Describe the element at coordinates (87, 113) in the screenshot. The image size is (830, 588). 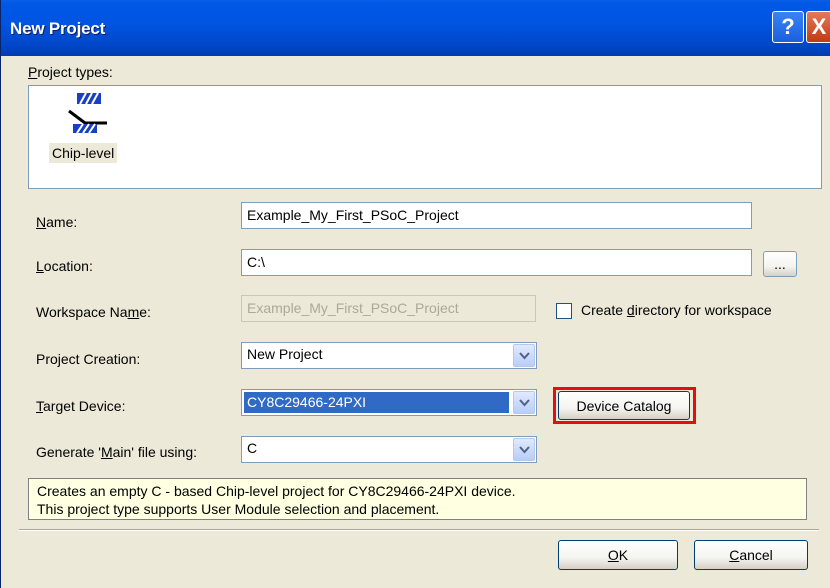
I see `chip-level-icon` at that location.